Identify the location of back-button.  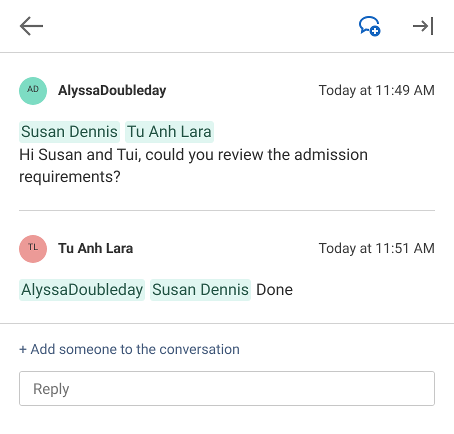
(31, 26).